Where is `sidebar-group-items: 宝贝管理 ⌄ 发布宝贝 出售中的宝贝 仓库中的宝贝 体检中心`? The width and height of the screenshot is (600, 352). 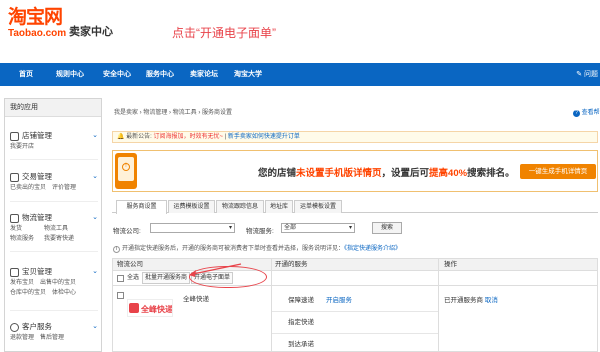 sidebar-group-items: 宝贝管理 ⌄ 发布宝贝 出售中的宝贝 仓库中的宝贝 体检中心 is located at coordinates (55, 282).